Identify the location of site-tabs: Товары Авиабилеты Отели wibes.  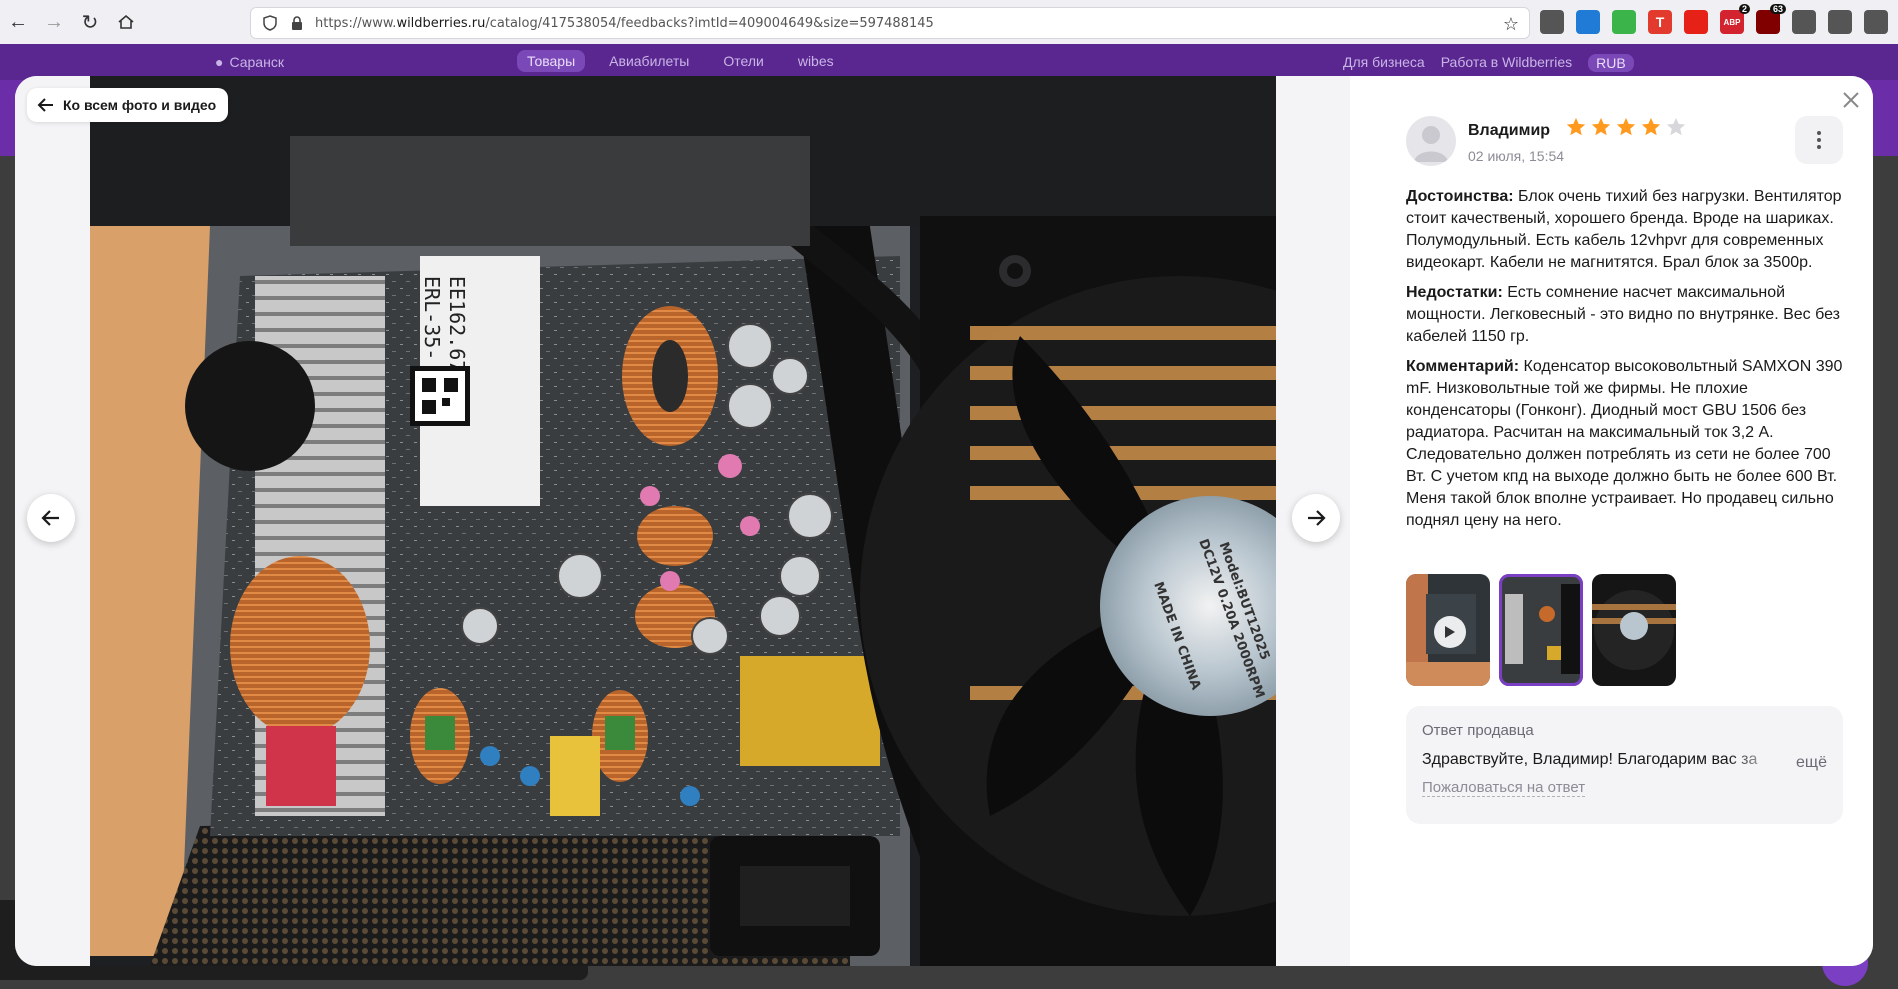
(680, 61).